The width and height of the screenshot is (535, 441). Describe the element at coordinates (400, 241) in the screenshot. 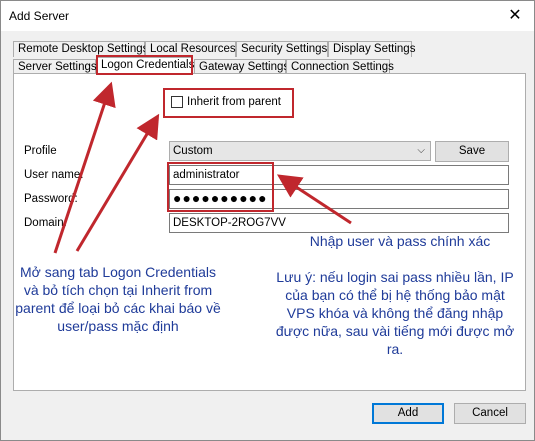

I see `note-user-pass: Nhập user và pass chính xác` at that location.